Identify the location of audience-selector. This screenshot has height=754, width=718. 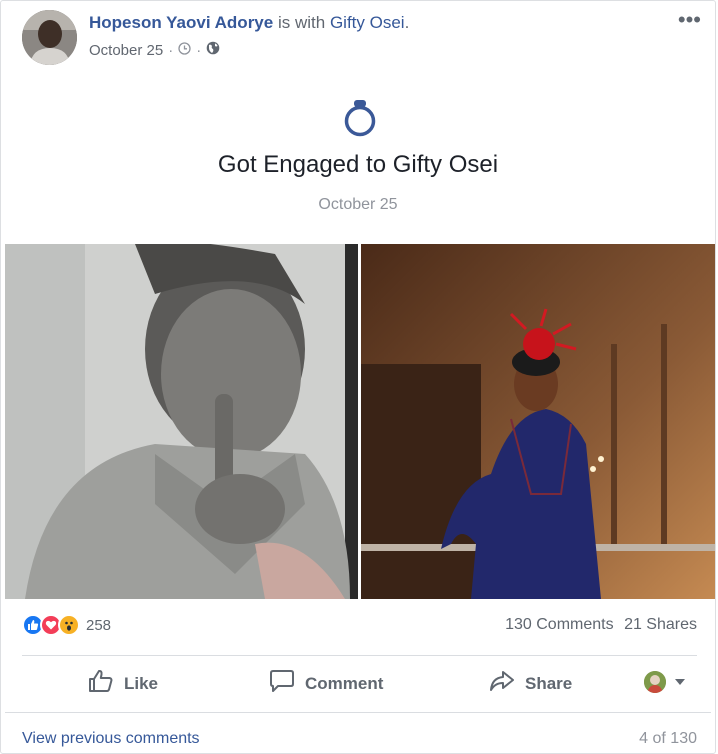
(664, 682).